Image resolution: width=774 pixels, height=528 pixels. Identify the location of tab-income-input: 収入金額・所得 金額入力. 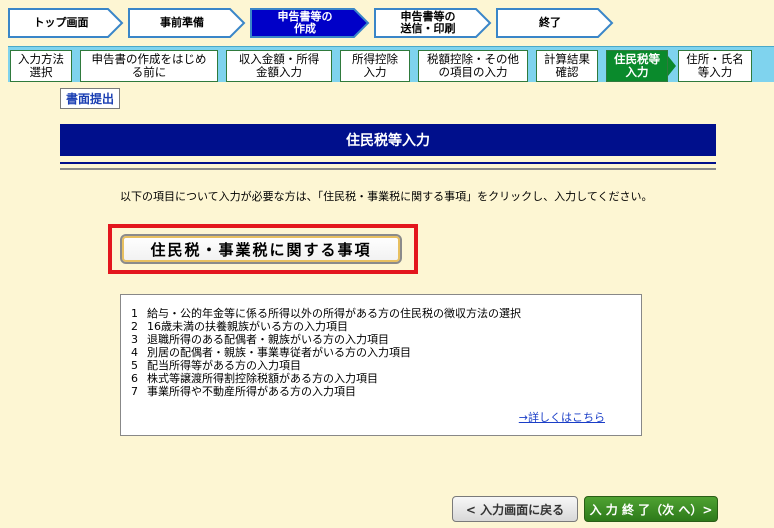
(279, 66).